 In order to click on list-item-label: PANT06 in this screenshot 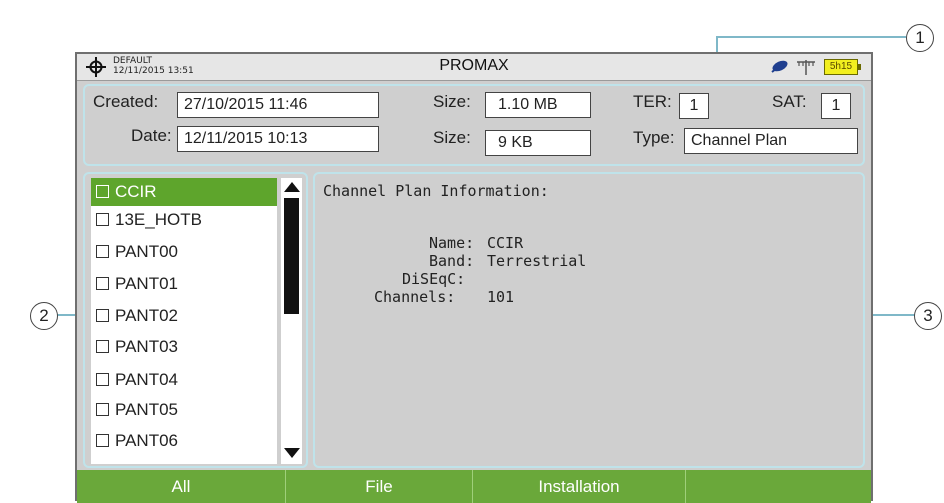, I will do `click(146, 440)`.